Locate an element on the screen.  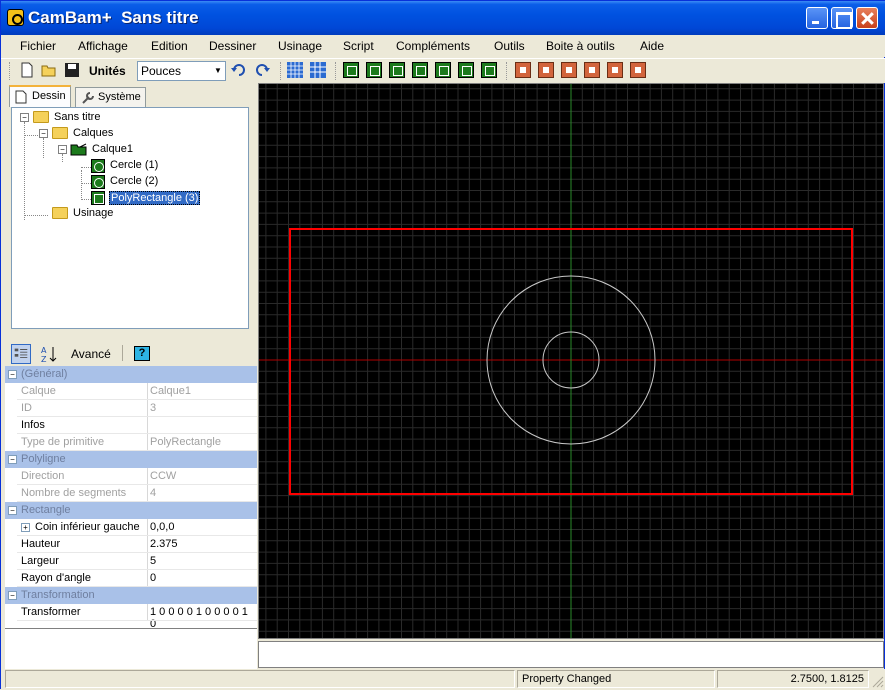
tree-node-polyrectangle: PolyRectangle (3) is located at coordinates (112, 198).